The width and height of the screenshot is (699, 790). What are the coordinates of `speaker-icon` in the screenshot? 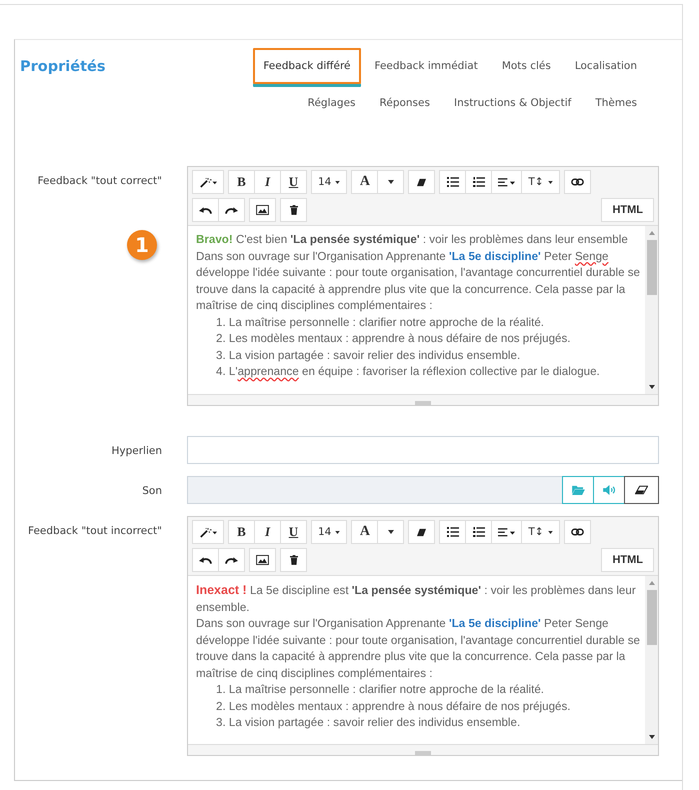 It's located at (609, 490).